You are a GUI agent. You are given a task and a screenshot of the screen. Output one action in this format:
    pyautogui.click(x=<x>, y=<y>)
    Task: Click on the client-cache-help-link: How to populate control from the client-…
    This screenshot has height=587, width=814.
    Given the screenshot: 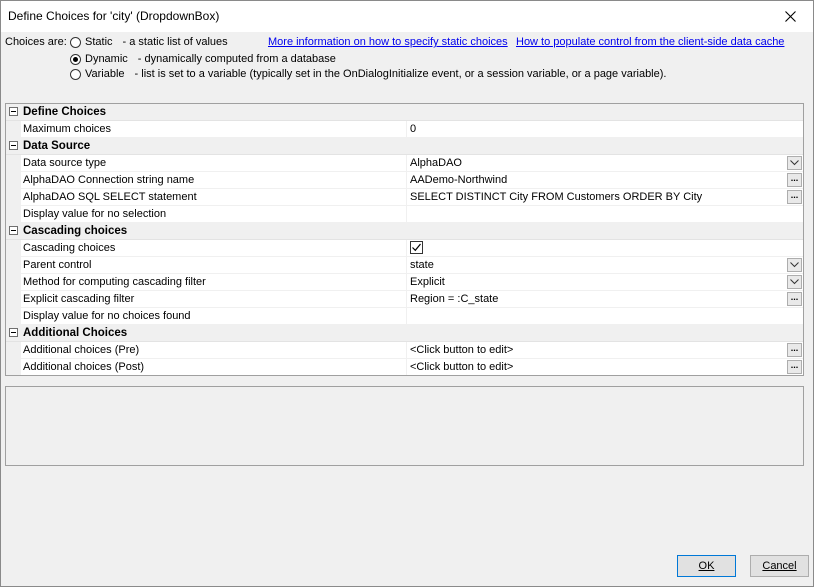 What is the action you would take?
    pyautogui.click(x=650, y=42)
    